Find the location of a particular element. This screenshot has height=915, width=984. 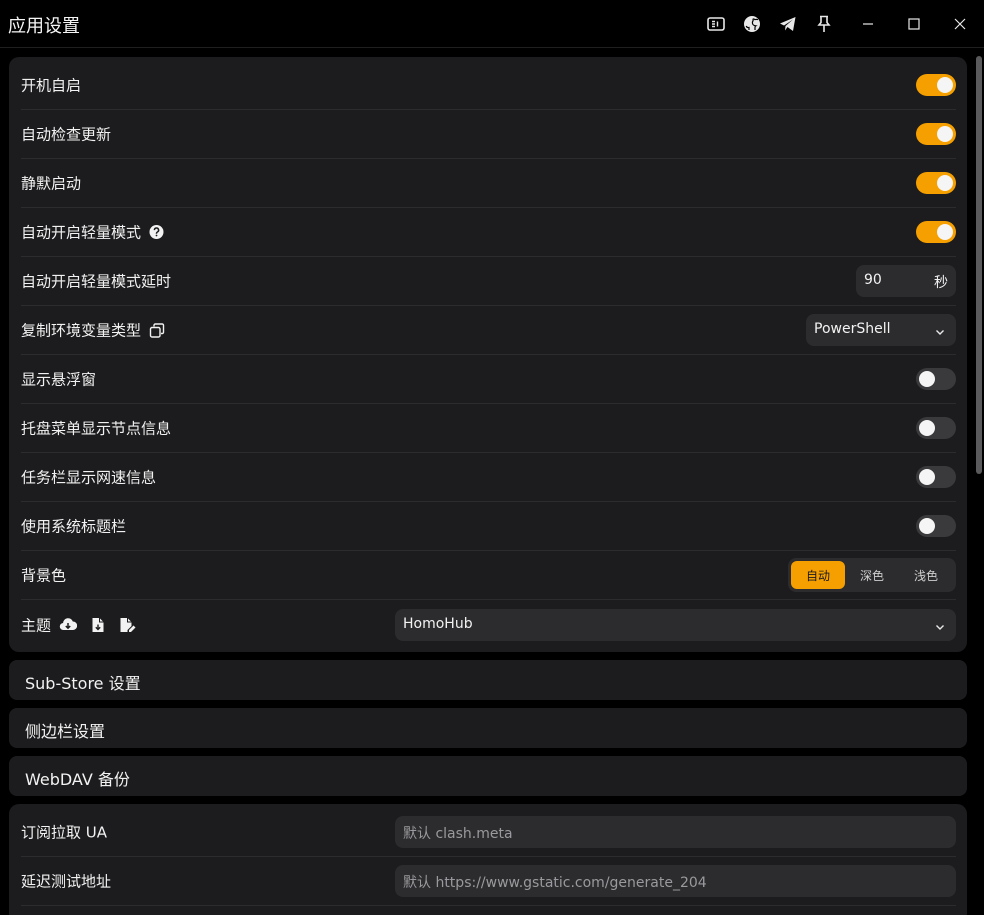

docs-icon is located at coordinates (716, 24).